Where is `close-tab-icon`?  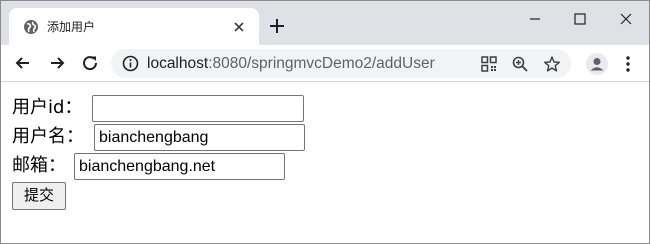
close-tab-icon is located at coordinates (239, 27).